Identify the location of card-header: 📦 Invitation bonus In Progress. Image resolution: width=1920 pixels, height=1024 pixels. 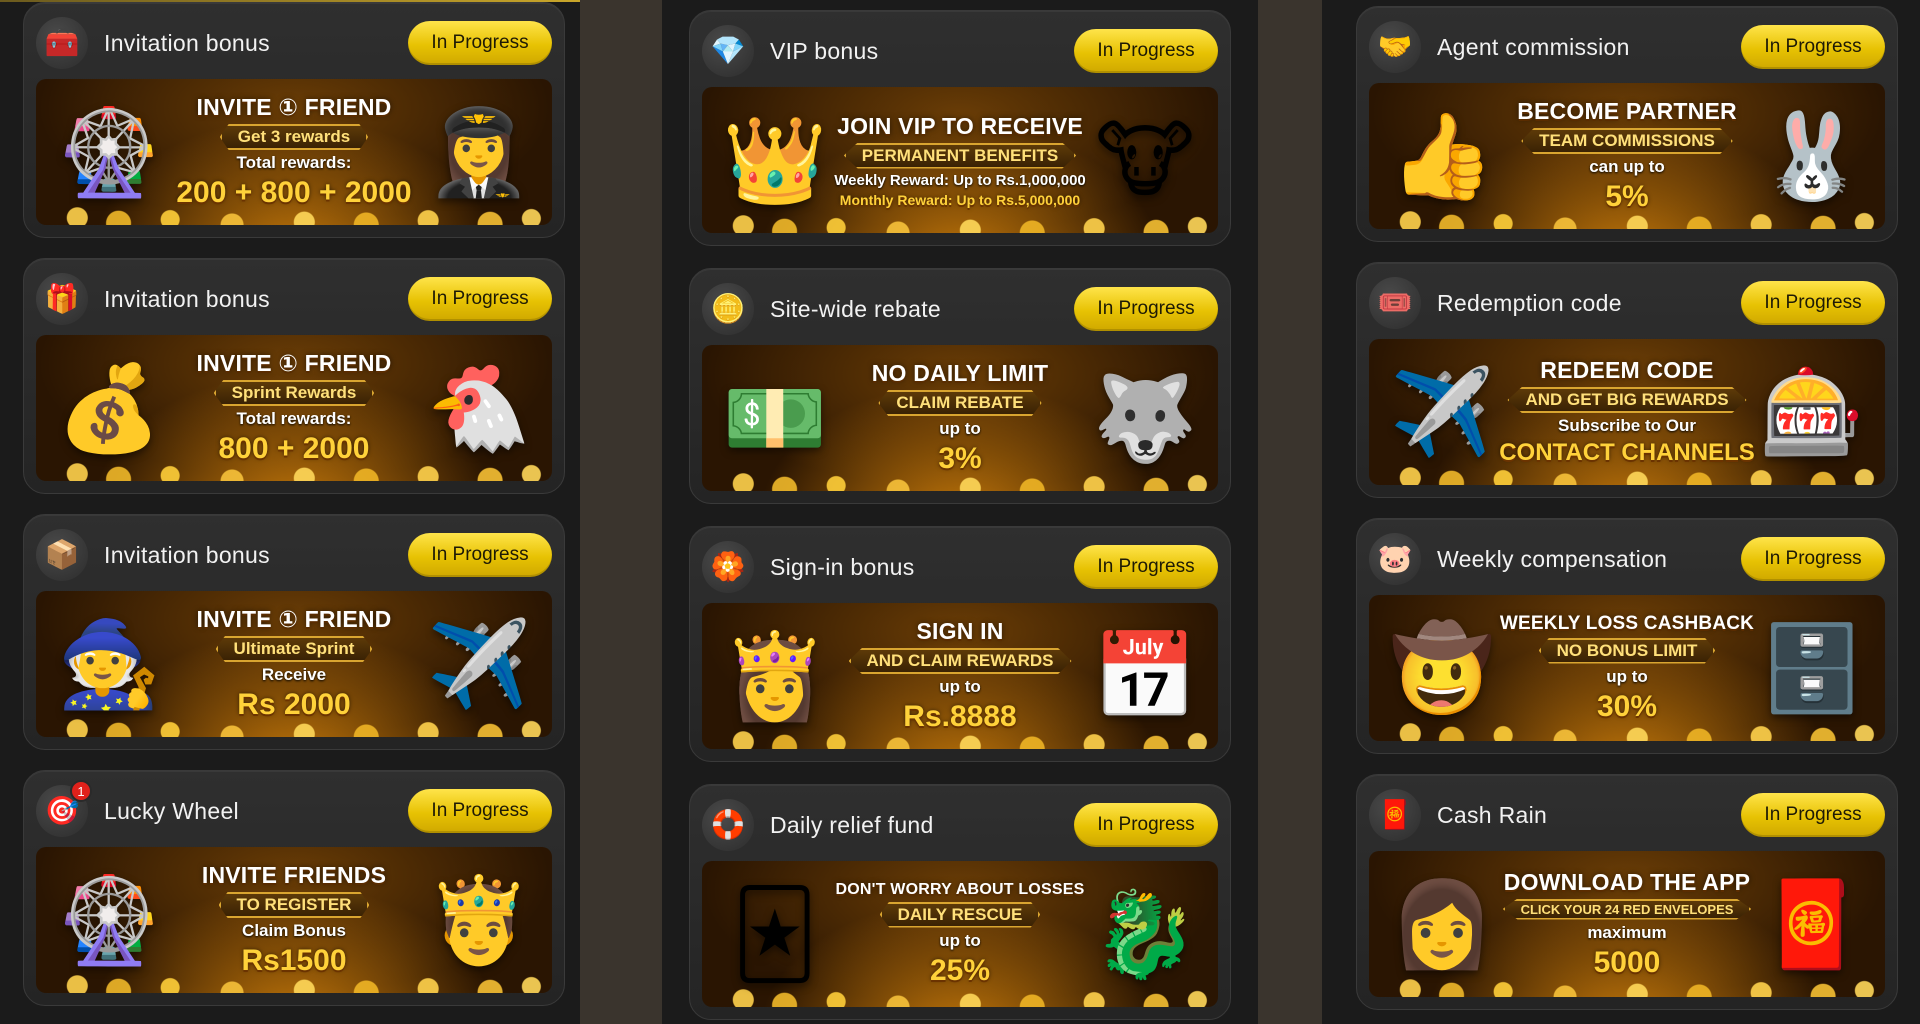
(294, 555).